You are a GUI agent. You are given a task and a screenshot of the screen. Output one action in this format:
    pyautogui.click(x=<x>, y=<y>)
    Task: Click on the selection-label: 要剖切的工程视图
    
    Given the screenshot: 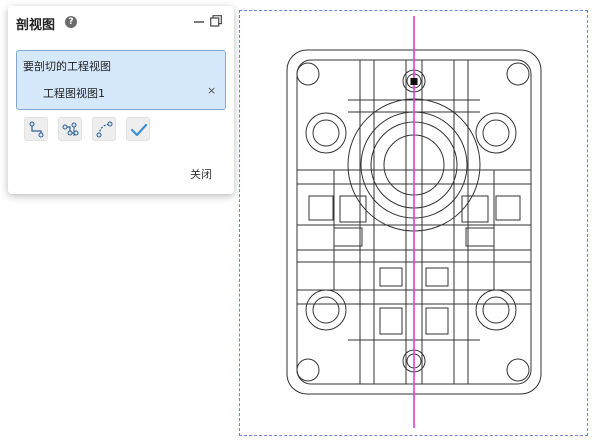 What is the action you would take?
    pyautogui.click(x=67, y=66)
    